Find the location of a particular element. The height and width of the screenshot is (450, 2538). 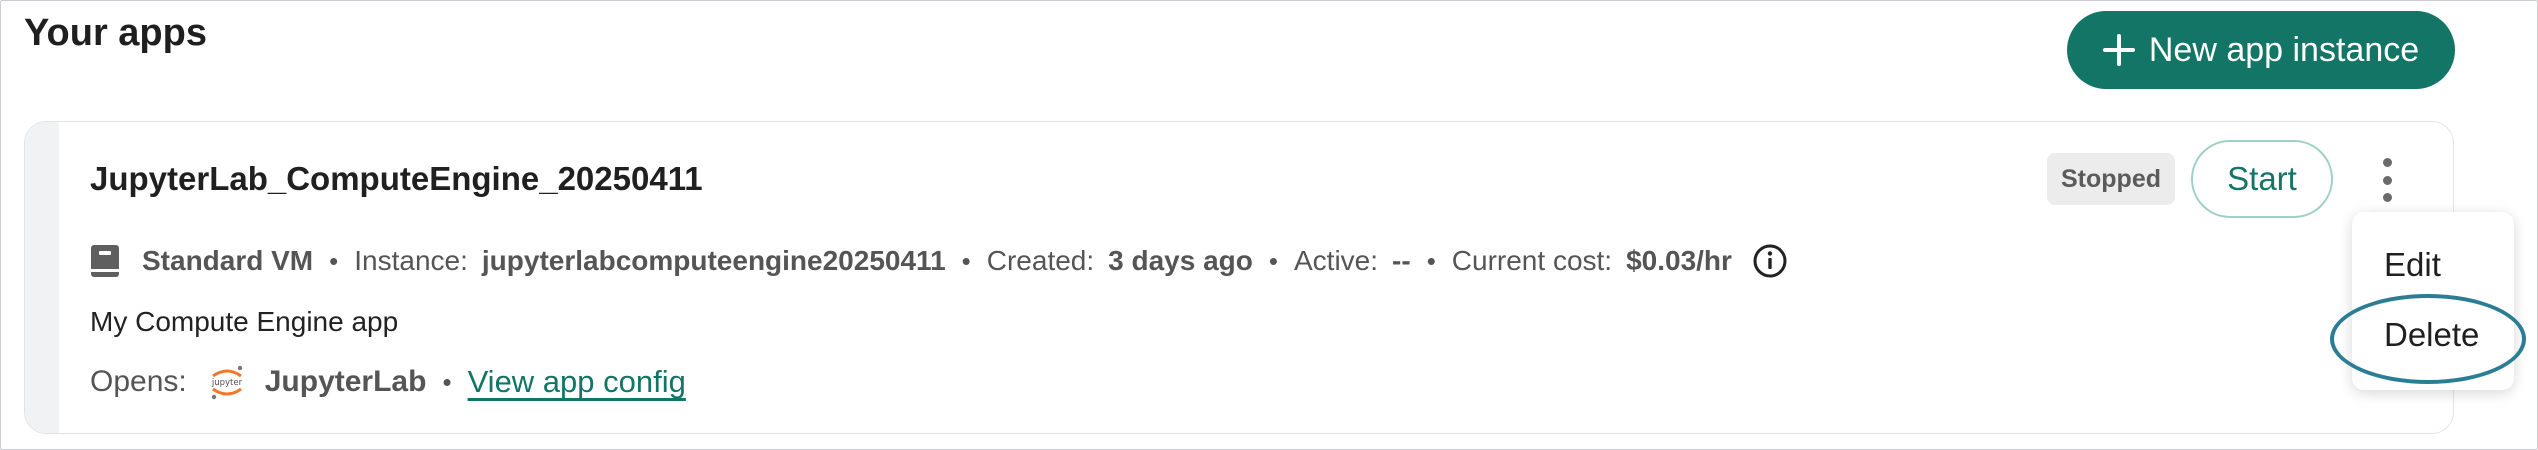

opens-app-name: JupyterLab is located at coordinates (345, 381).